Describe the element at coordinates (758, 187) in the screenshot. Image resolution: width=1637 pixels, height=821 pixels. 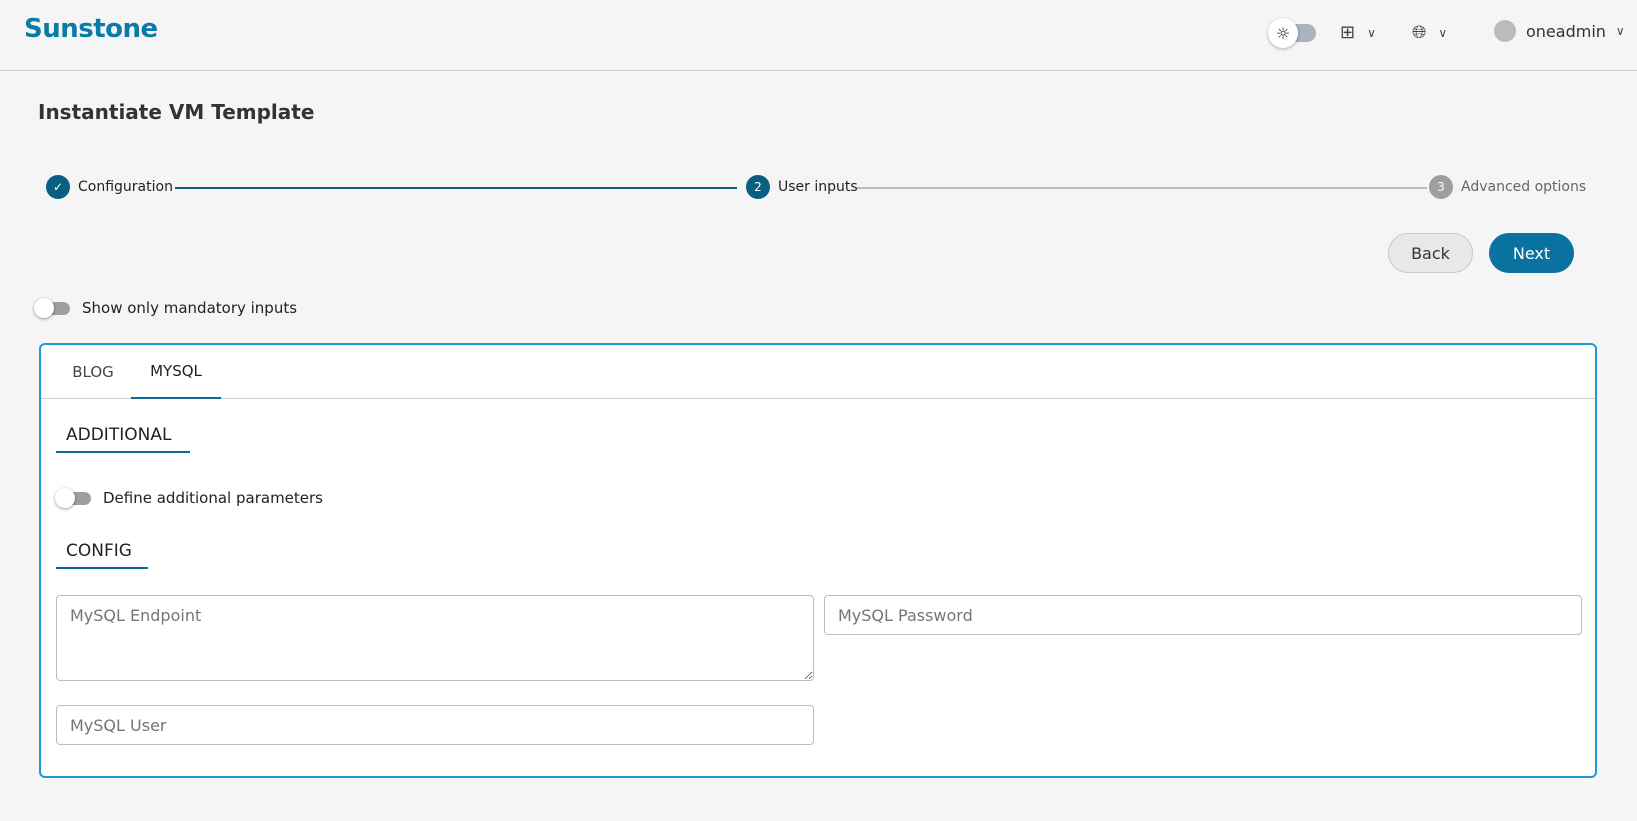
I see `step-number: 2` at that location.